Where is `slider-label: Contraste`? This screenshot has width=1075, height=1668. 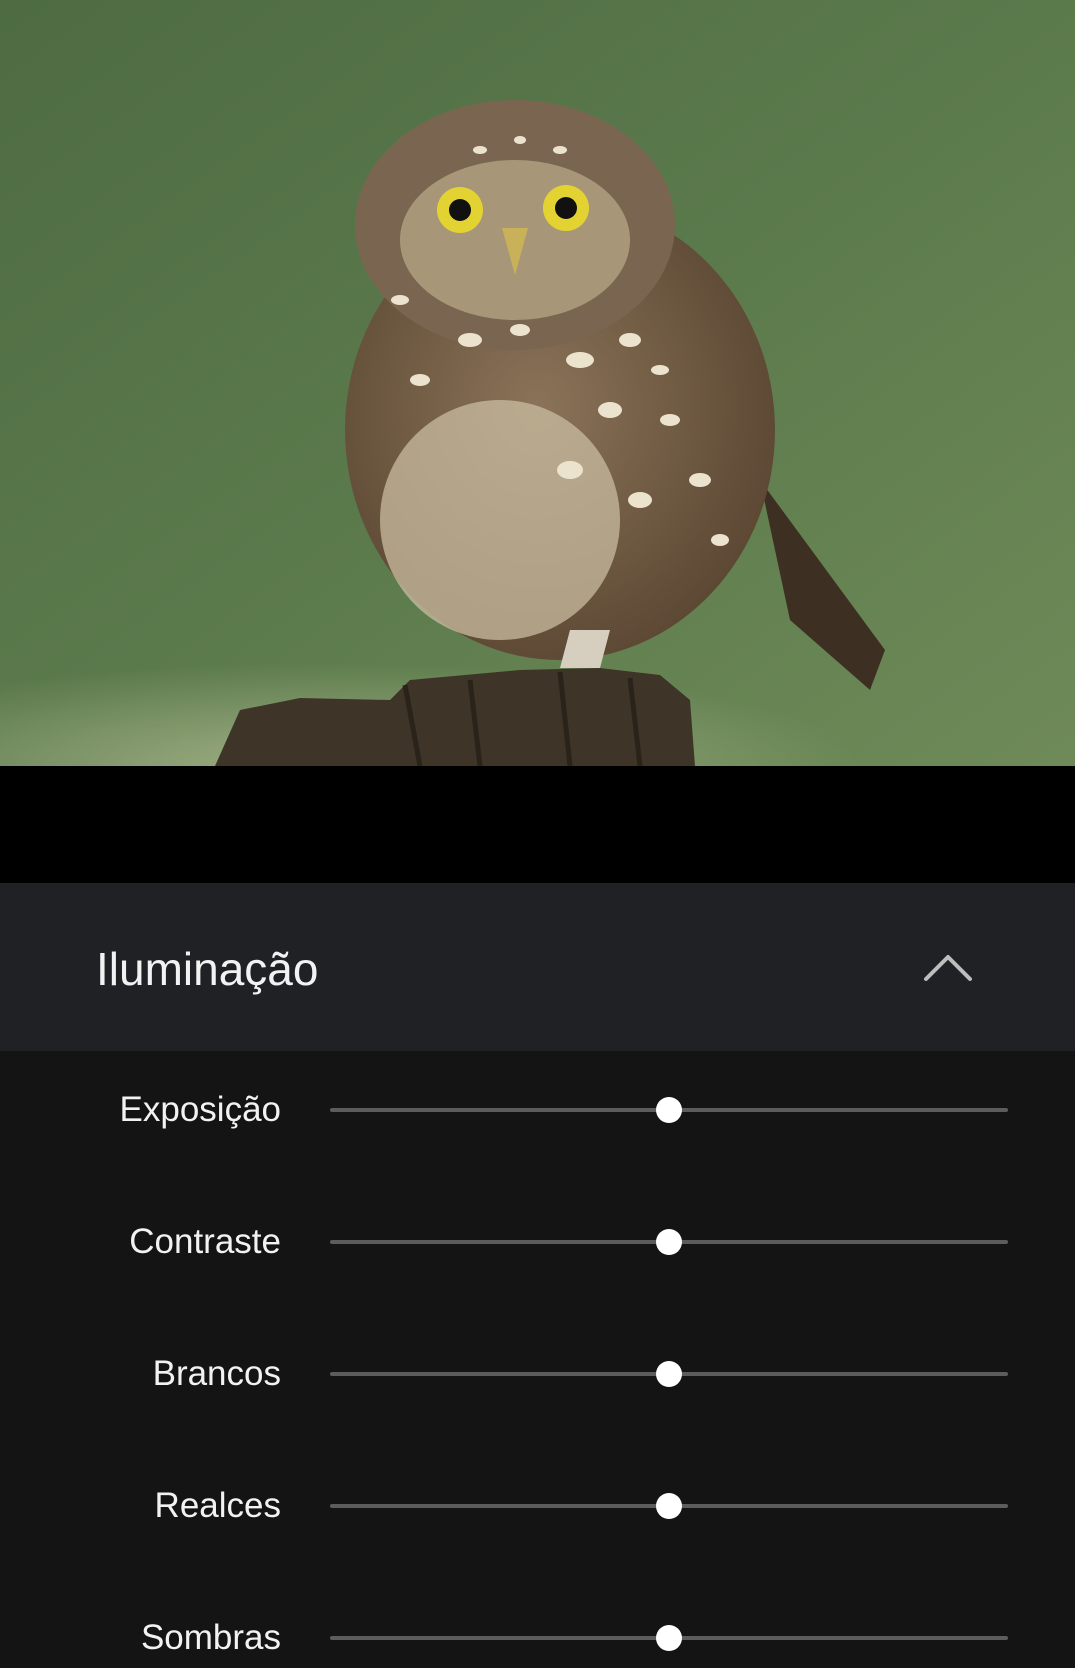
slider-label: Contraste is located at coordinates (205, 1241).